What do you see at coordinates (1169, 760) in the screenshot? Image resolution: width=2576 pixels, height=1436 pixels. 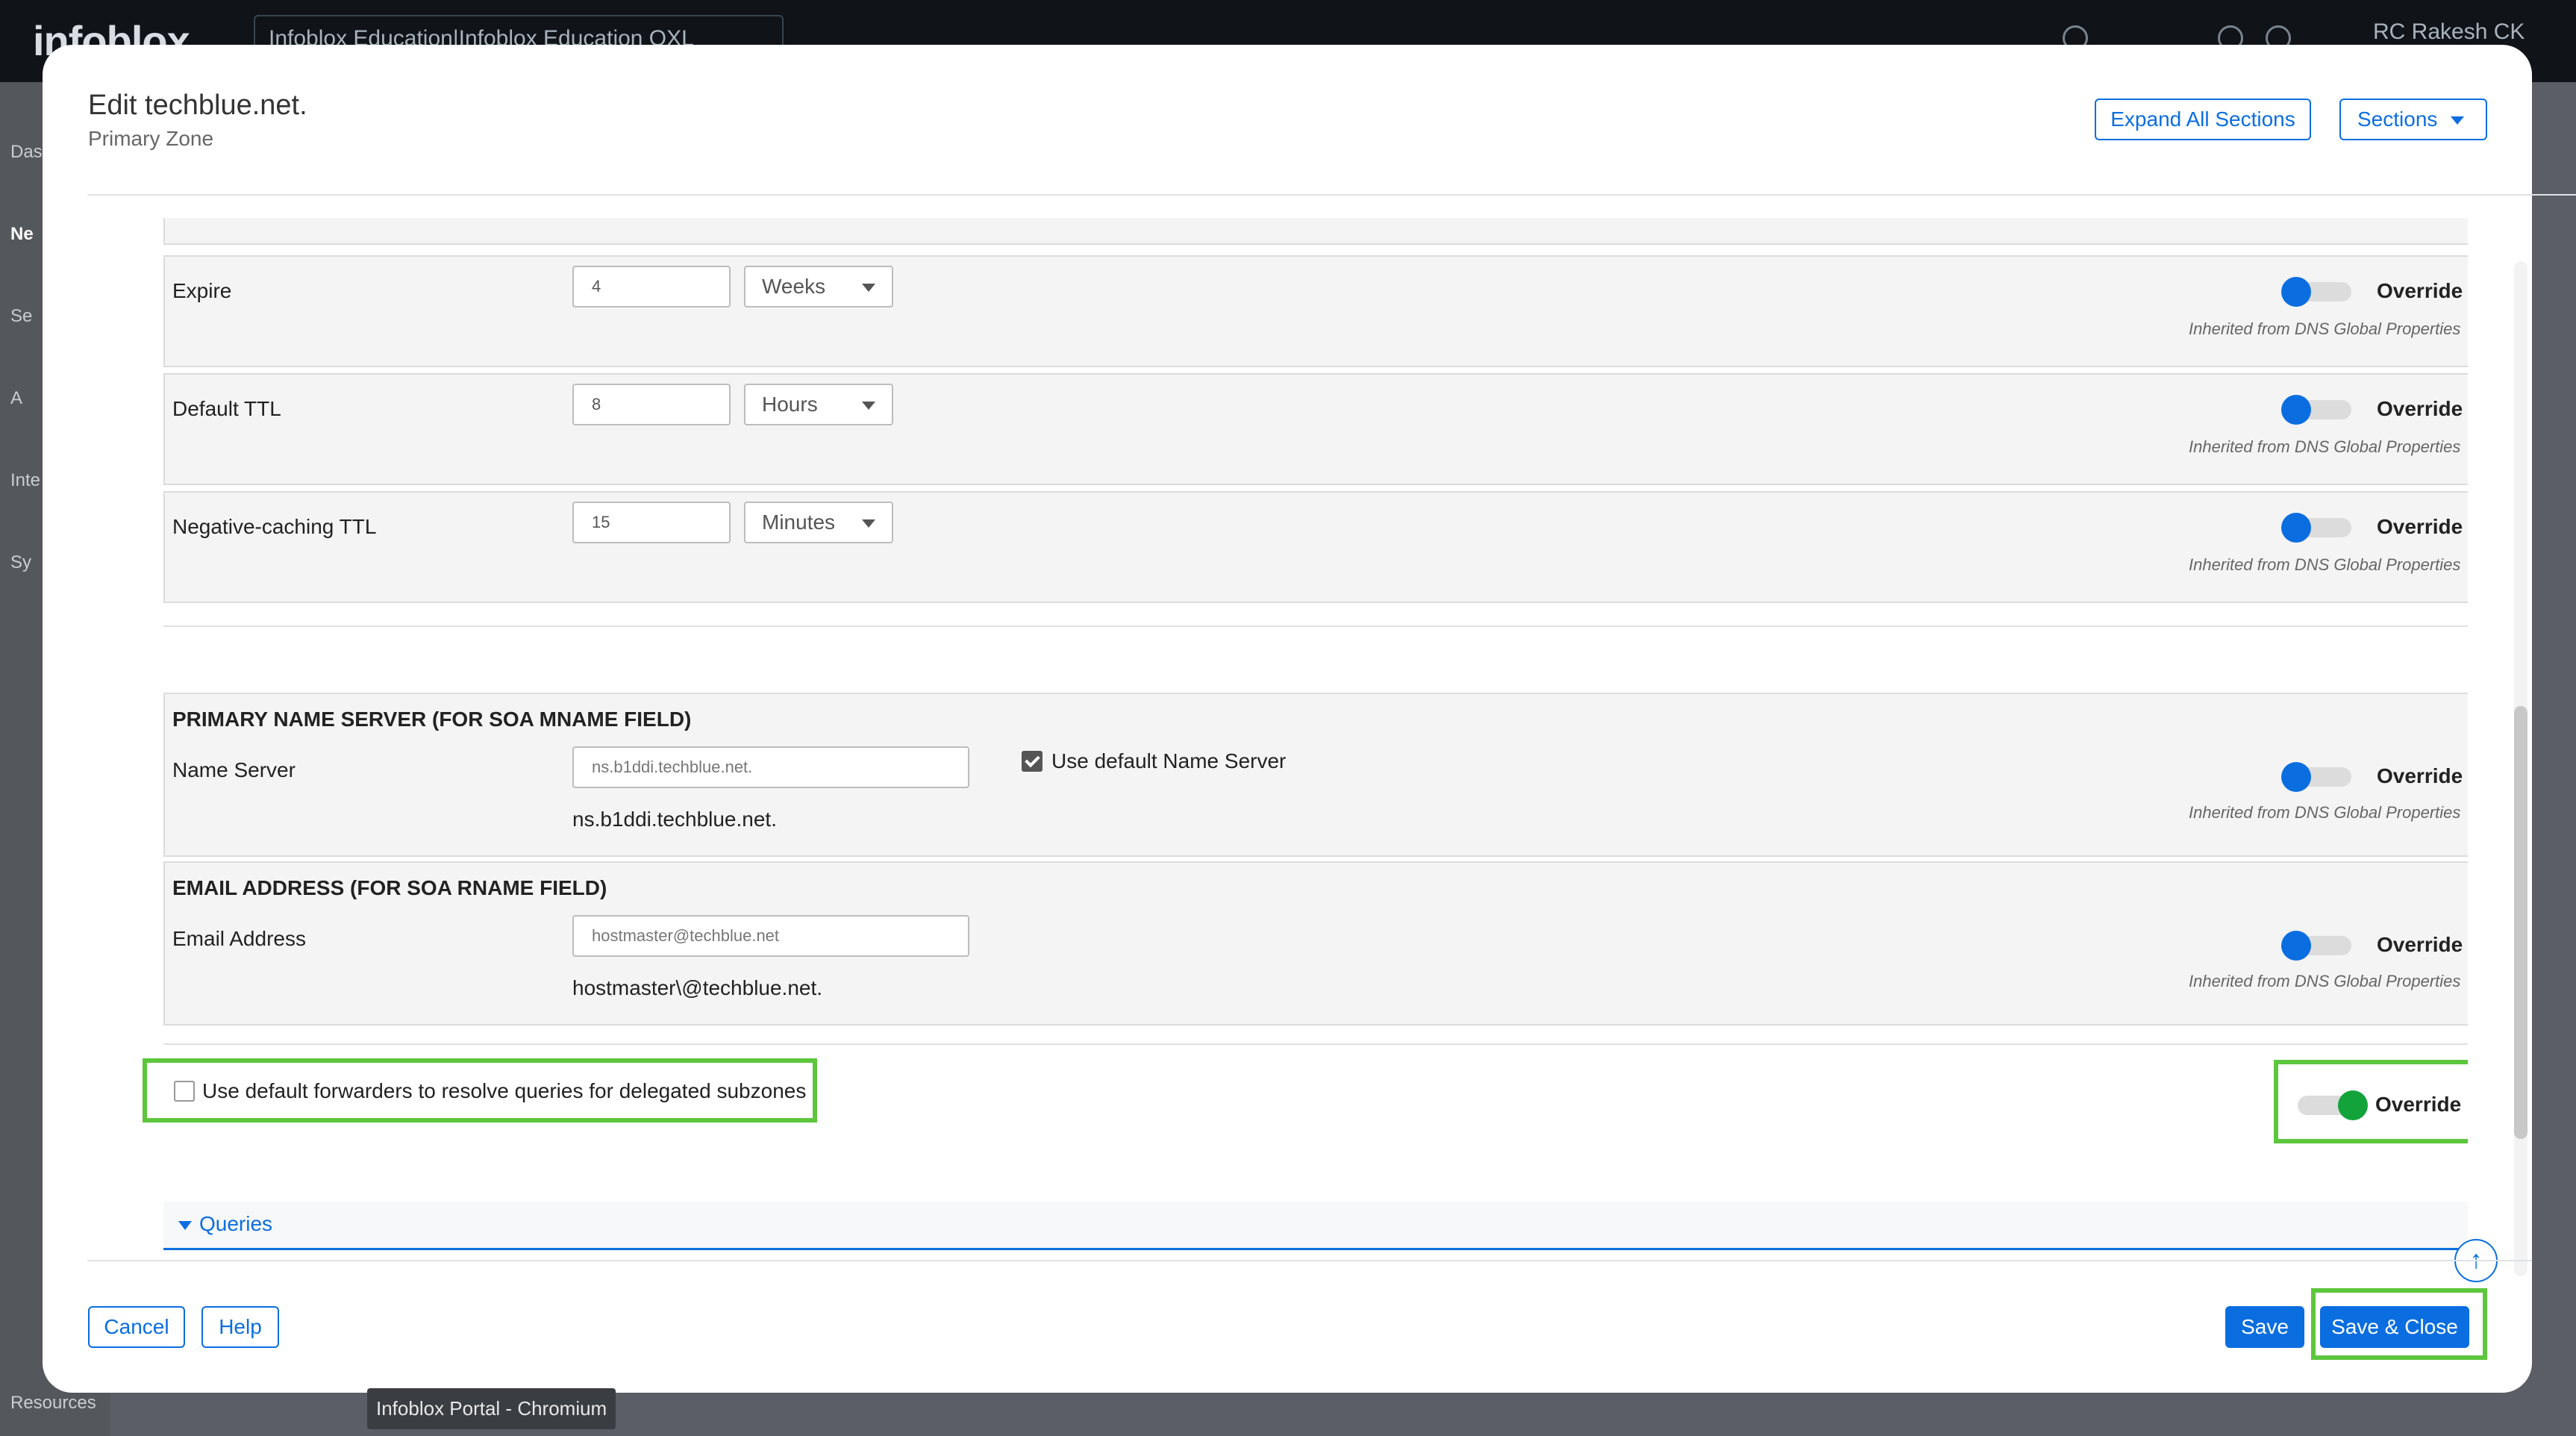 I see `use-default-name-server-label: Use default Name Server` at bounding box center [1169, 760].